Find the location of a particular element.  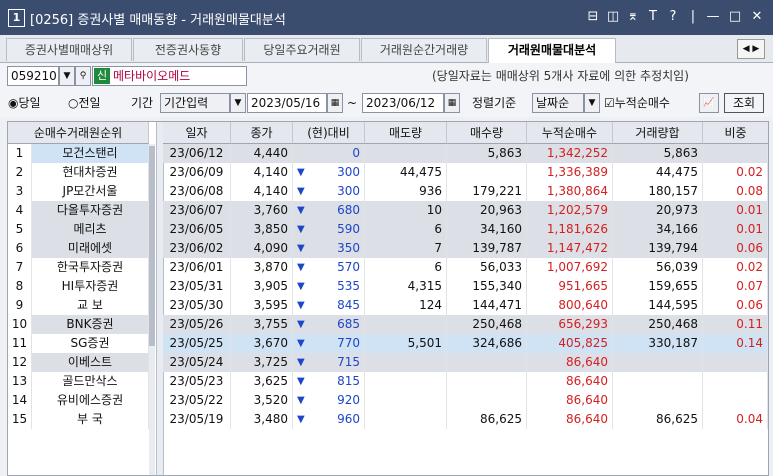

radio-checked-icon: ◉ is located at coordinates (13, 103).